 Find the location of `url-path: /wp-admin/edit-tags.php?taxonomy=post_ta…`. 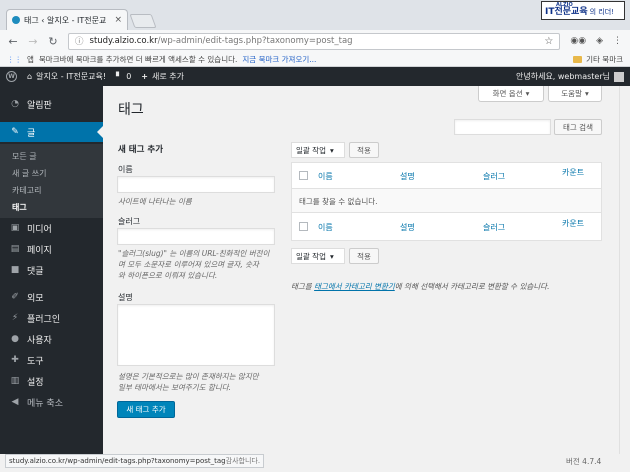

url-path: /wp-admin/edit-tags.php?taxonomy=post_ta… is located at coordinates (255, 41).